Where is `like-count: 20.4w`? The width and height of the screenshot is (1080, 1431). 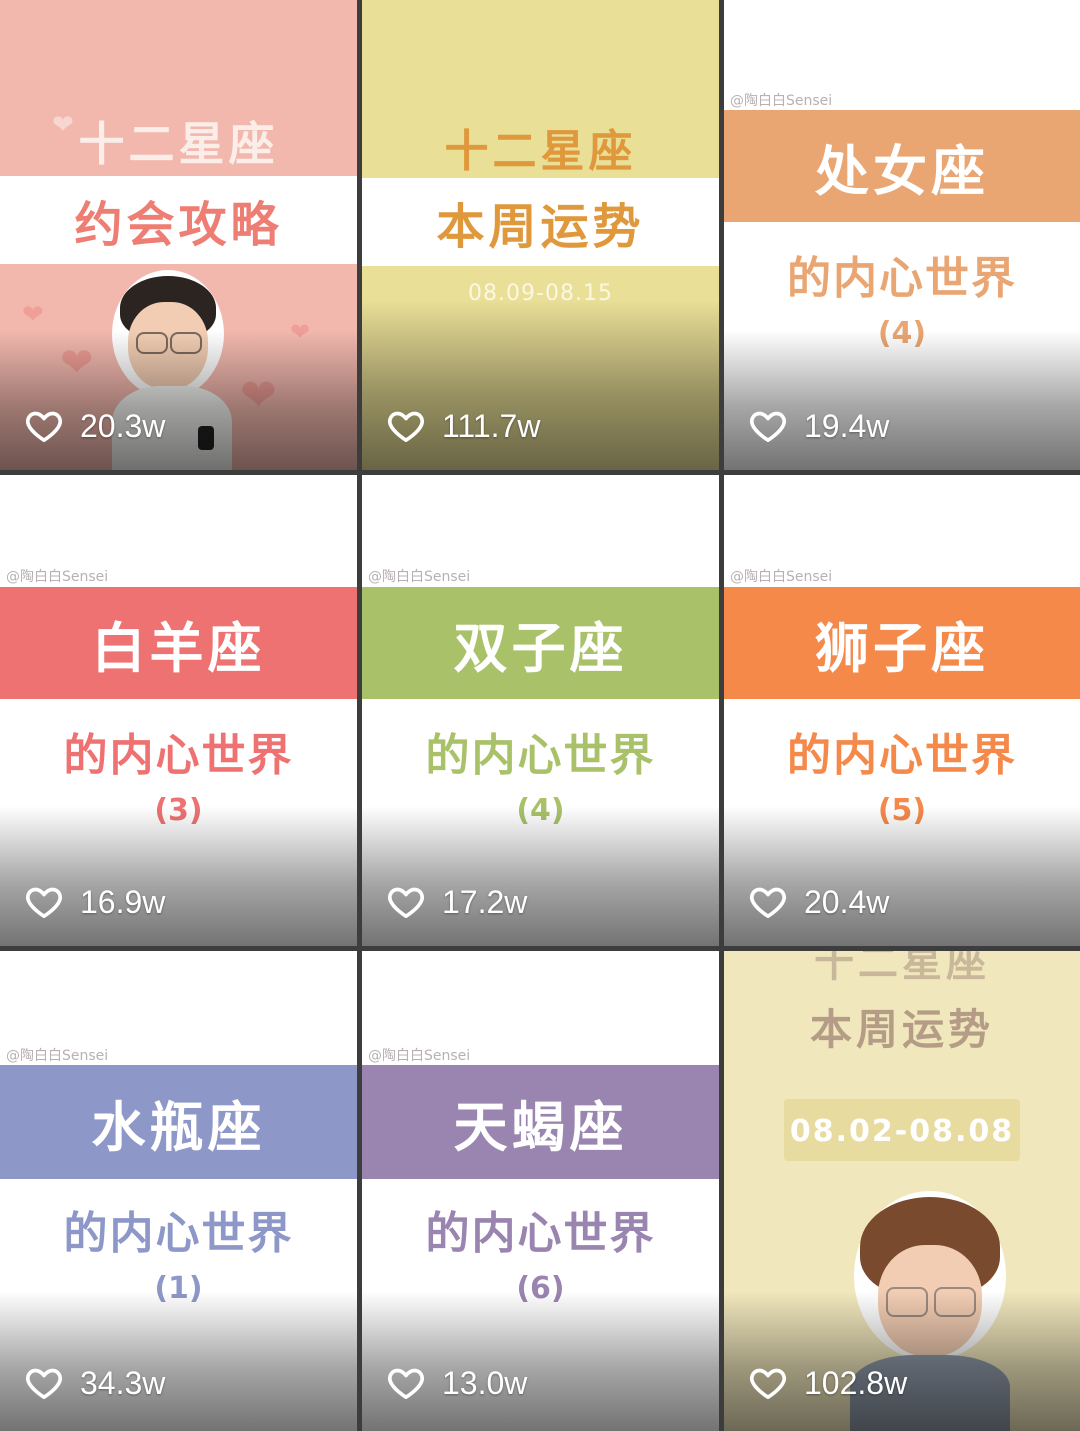
like-count: 20.4w is located at coordinates (818, 902).